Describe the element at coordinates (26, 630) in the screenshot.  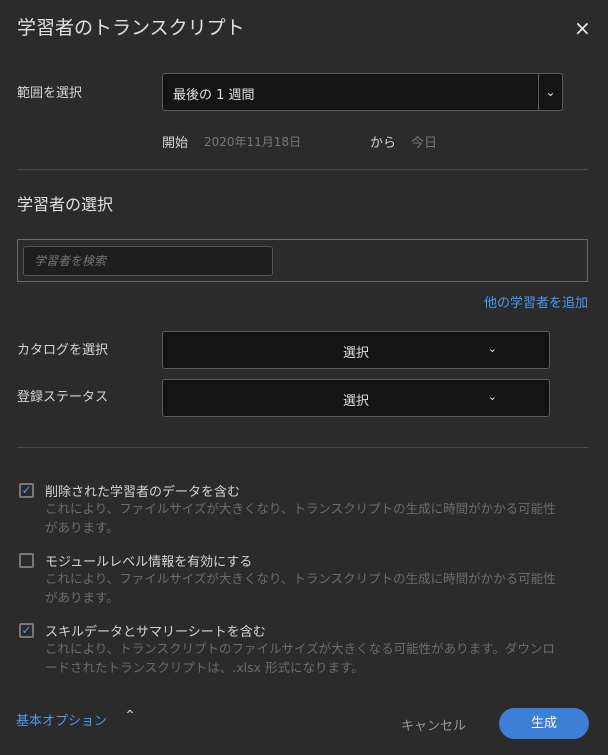
I see `option-checkbox-skill-data: ✓` at that location.